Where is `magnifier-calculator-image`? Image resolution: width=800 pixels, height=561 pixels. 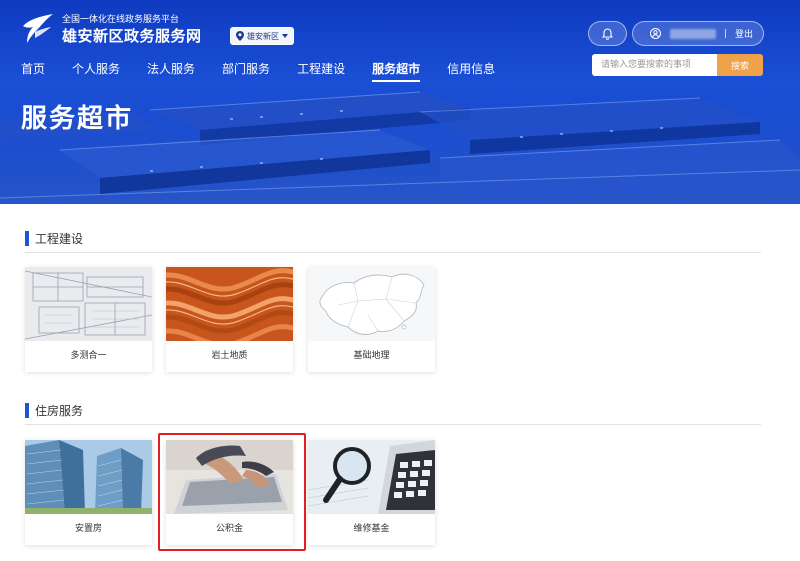
magnifier-calculator-image is located at coordinates (371, 477).